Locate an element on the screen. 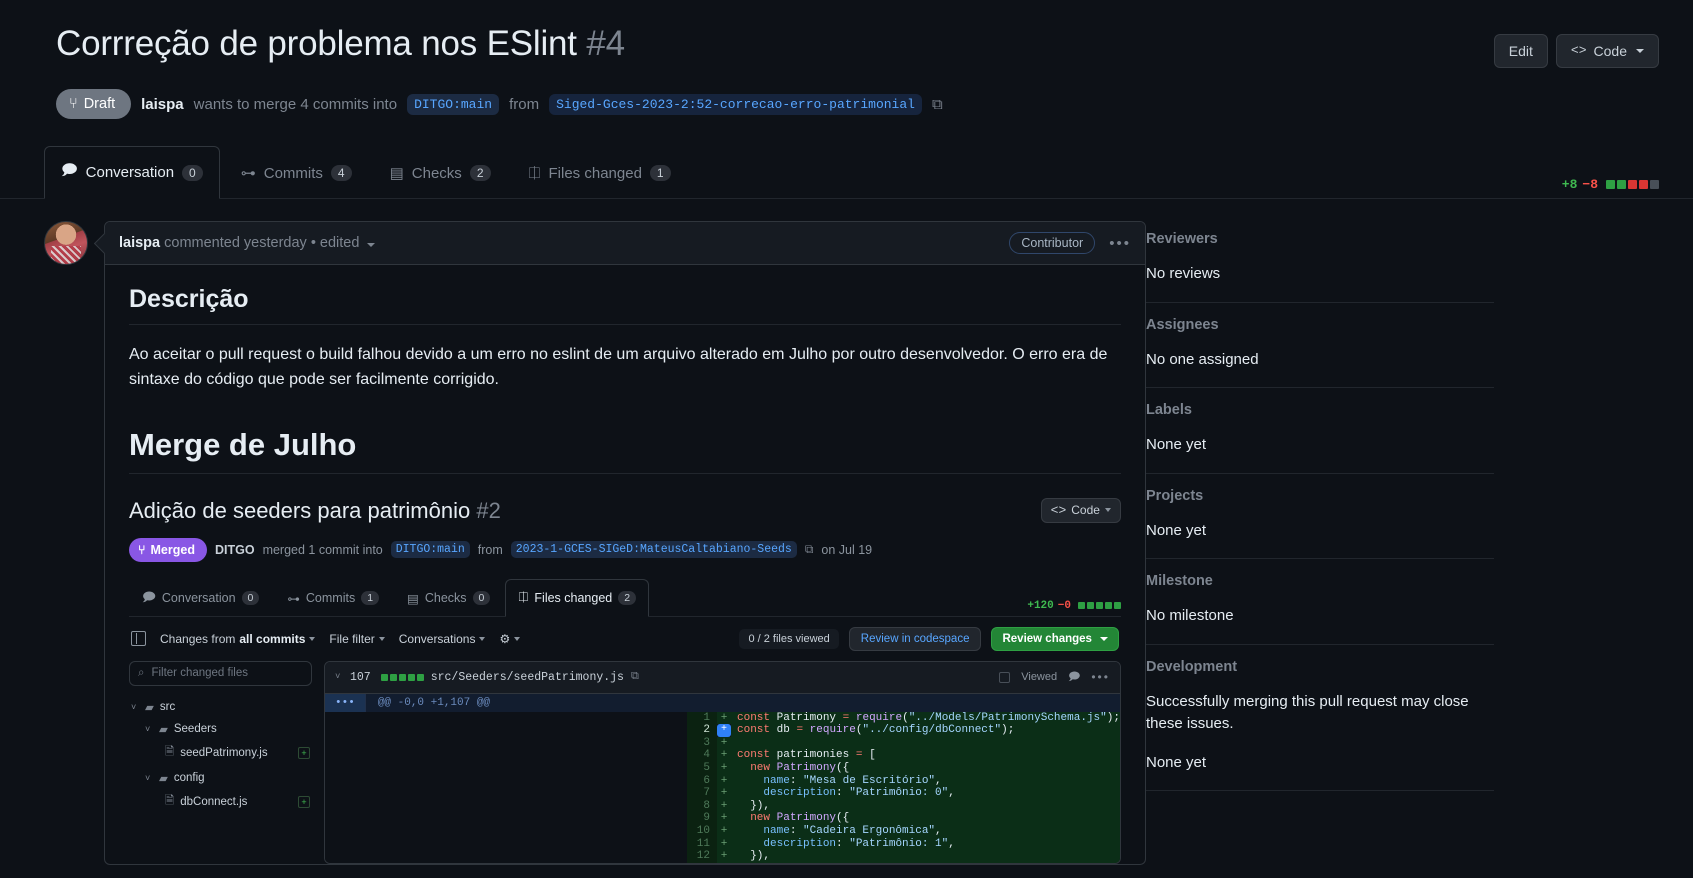 Image resolution: width=1693 pixels, height=878 pixels. embedded-tab-files-changed-label: Files changed is located at coordinates (573, 597).